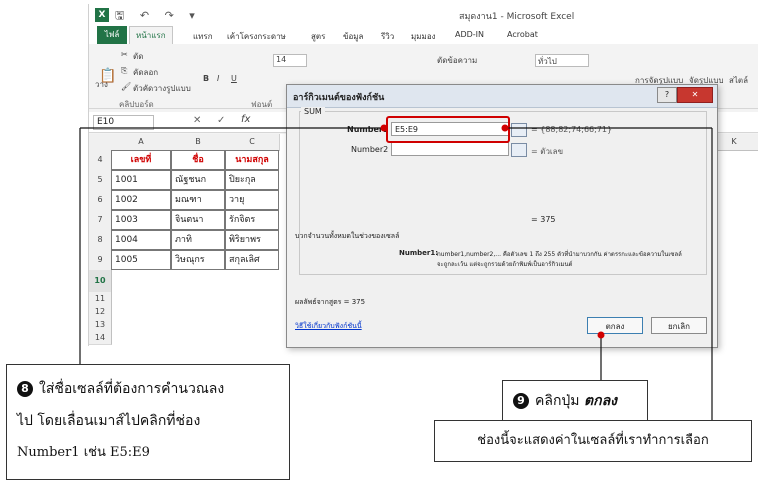  I want to click on data-cell: 1004, so click(141, 240).